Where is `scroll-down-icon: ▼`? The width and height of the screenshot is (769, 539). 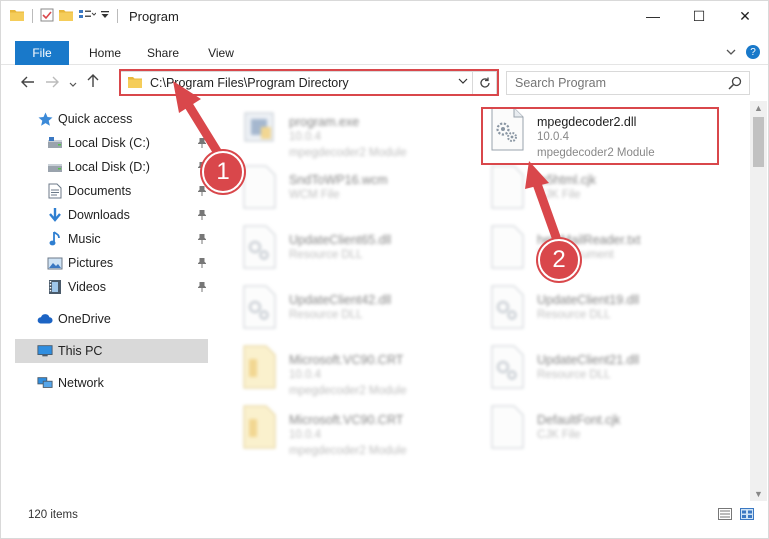
scroll-down-icon: ▼ is located at coordinates (758, 494).